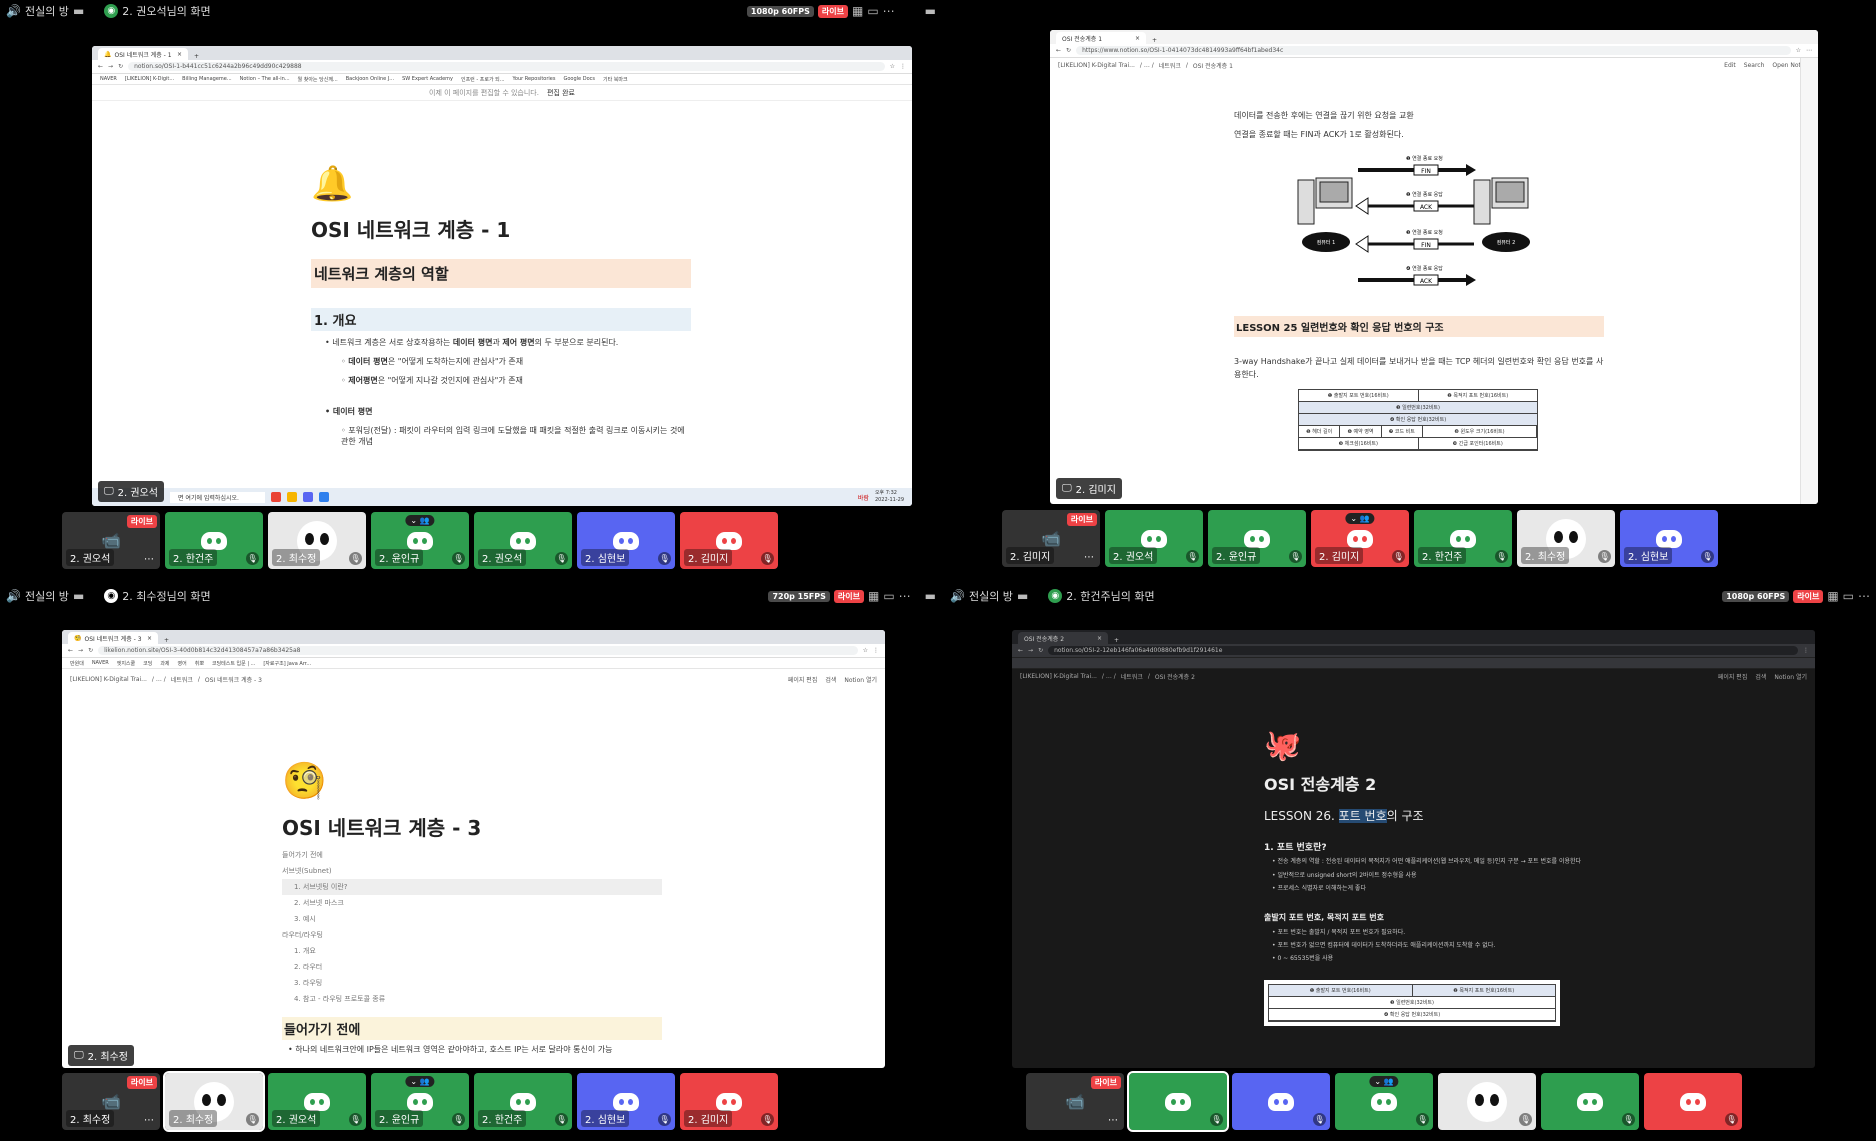  Describe the element at coordinates (615, 79) in the screenshot. I see `bookmark-item: 기타 북마크` at that location.